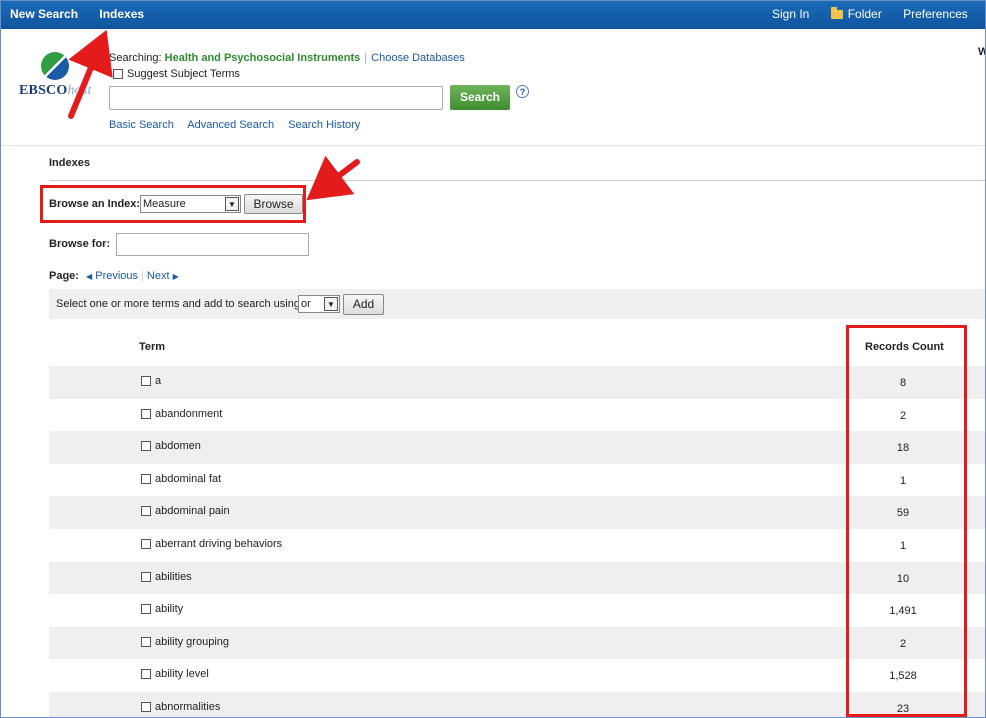  Describe the element at coordinates (333, 178) in the screenshot. I see `arrow-to-browse` at that location.